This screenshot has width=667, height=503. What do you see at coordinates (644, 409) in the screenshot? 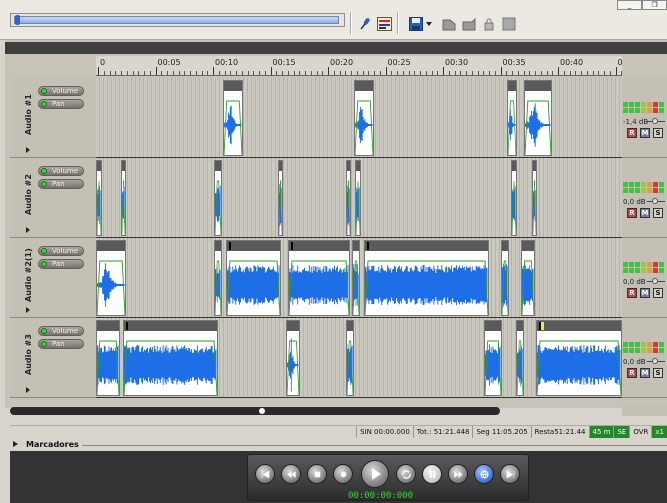
I see `track-scrollbar` at bounding box center [644, 409].